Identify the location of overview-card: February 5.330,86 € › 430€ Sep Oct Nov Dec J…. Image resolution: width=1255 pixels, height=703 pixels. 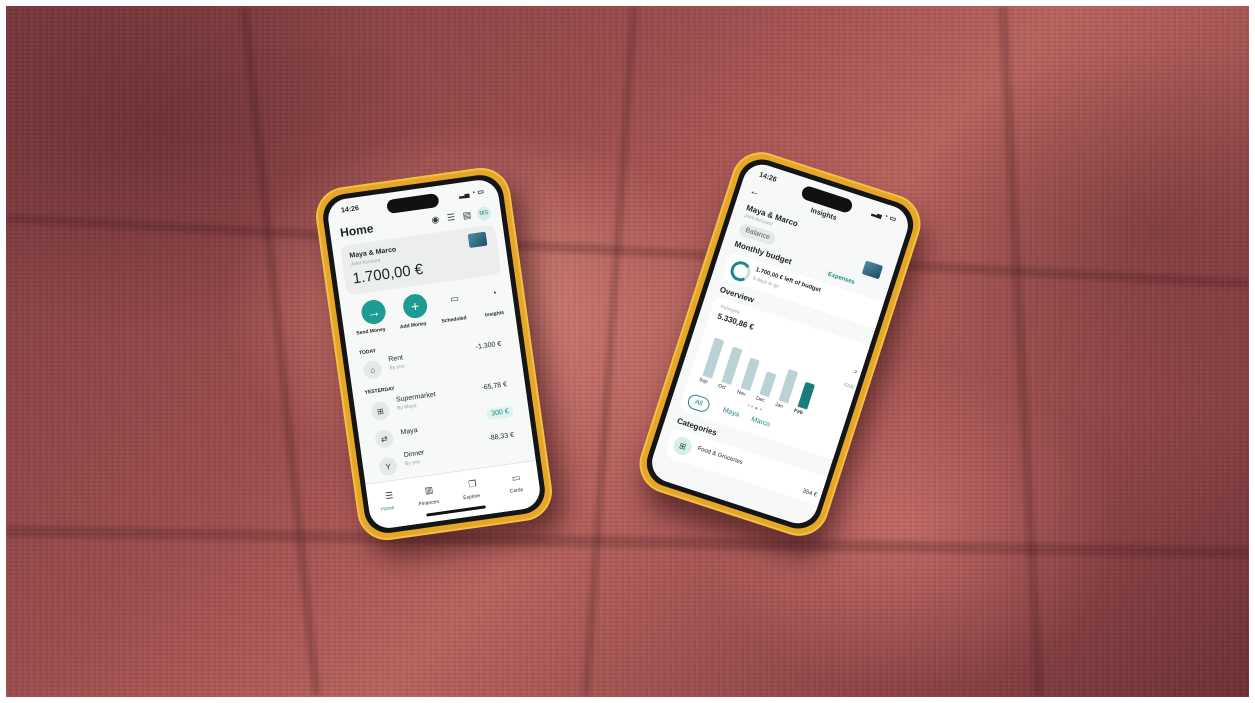
(776, 378).